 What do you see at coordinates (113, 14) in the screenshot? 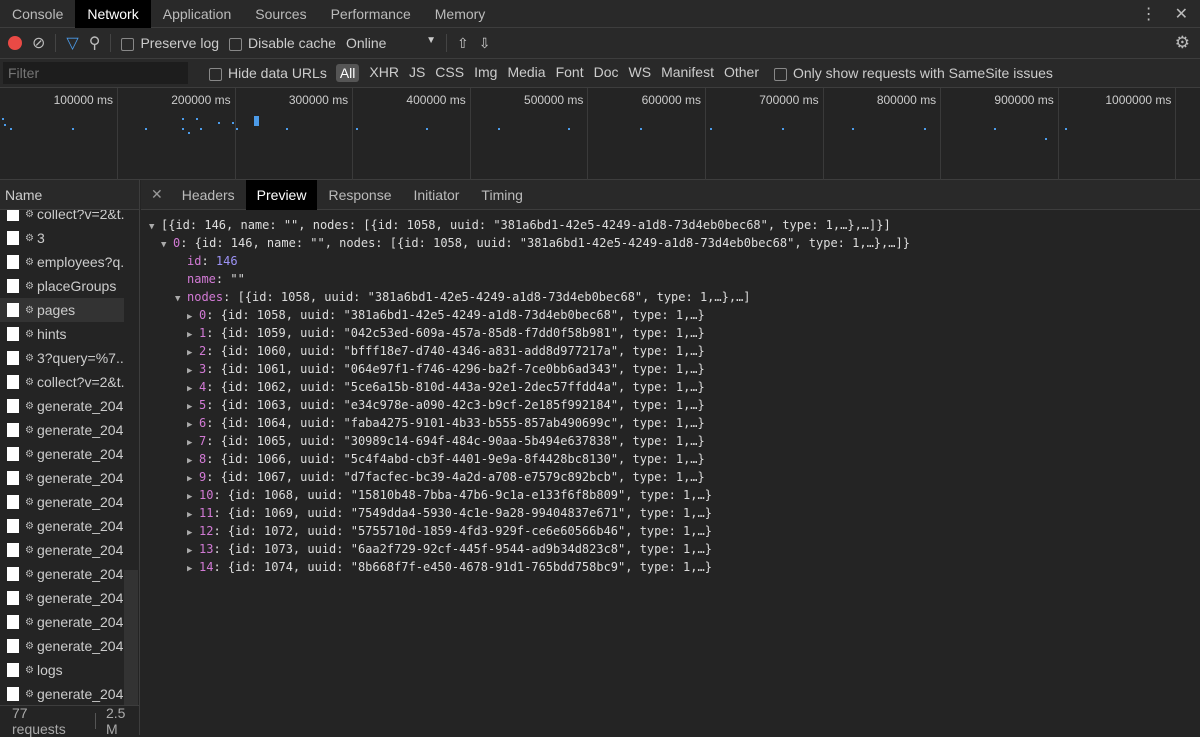
I see `tab-network: Network` at bounding box center [113, 14].